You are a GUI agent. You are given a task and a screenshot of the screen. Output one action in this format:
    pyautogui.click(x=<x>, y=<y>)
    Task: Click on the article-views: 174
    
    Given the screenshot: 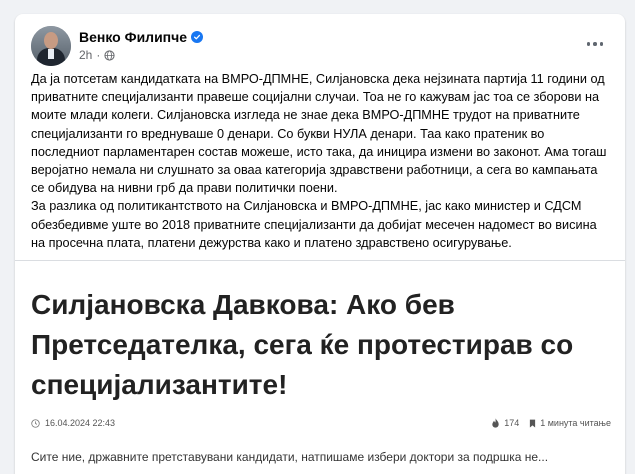 What is the action you would take?
    pyautogui.click(x=512, y=423)
    